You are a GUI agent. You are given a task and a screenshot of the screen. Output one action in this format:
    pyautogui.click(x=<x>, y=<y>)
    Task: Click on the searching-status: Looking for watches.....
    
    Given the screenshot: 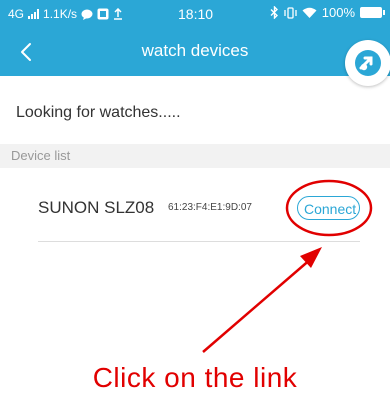 What is the action you would take?
    pyautogui.click(x=98, y=112)
    